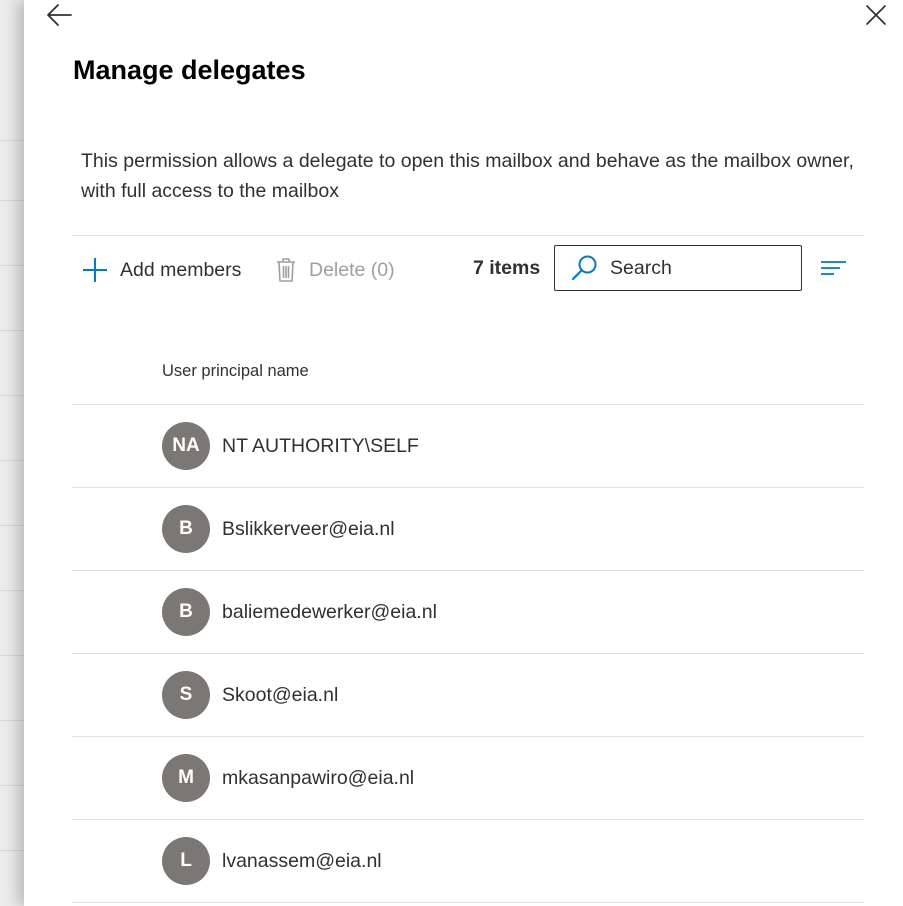 This screenshot has height=906, width=903. Describe the element at coordinates (584, 268) in the screenshot. I see `search-icon` at that location.